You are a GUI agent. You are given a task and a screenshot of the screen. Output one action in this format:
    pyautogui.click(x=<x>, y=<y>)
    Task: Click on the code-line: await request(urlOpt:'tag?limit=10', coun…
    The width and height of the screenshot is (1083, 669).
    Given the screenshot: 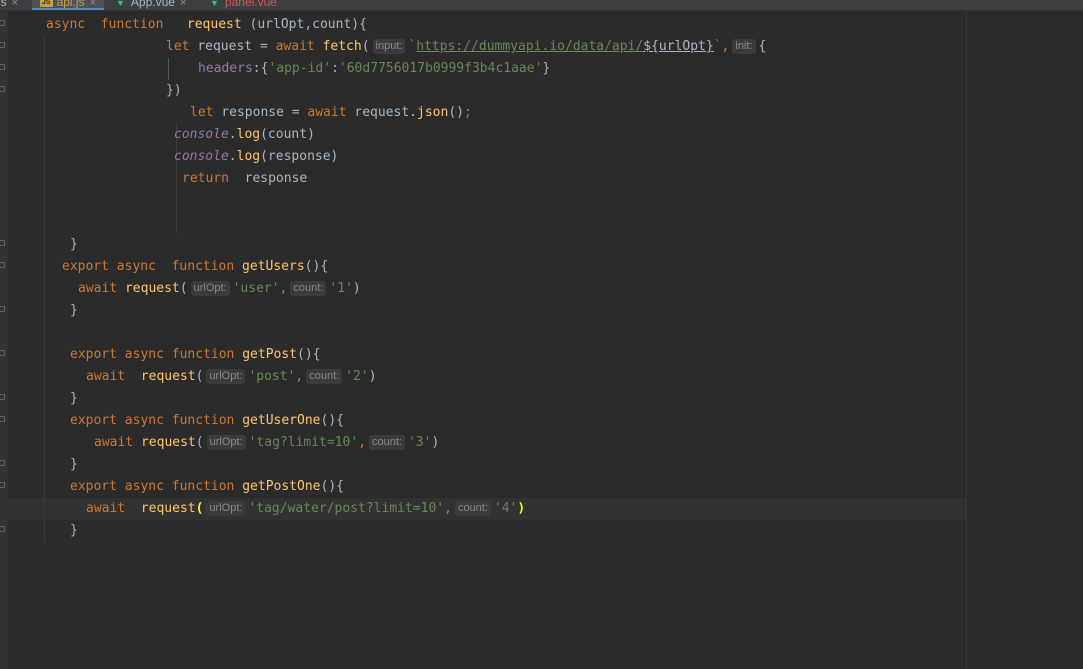 What is the action you would take?
    pyautogui.click(x=266, y=443)
    